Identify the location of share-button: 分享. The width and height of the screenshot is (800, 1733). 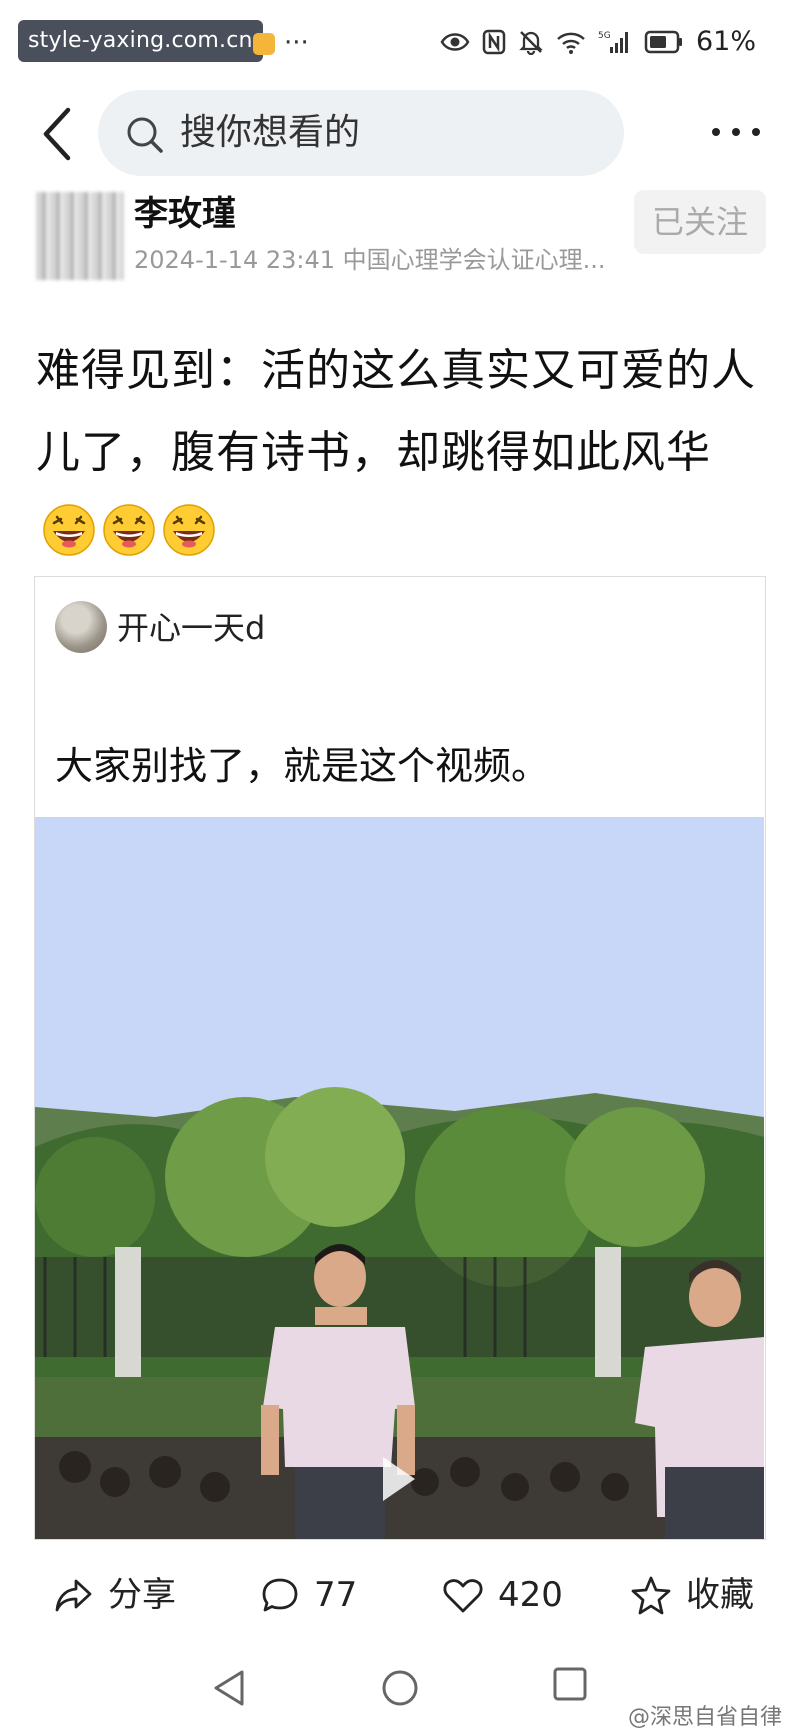
(115, 1595).